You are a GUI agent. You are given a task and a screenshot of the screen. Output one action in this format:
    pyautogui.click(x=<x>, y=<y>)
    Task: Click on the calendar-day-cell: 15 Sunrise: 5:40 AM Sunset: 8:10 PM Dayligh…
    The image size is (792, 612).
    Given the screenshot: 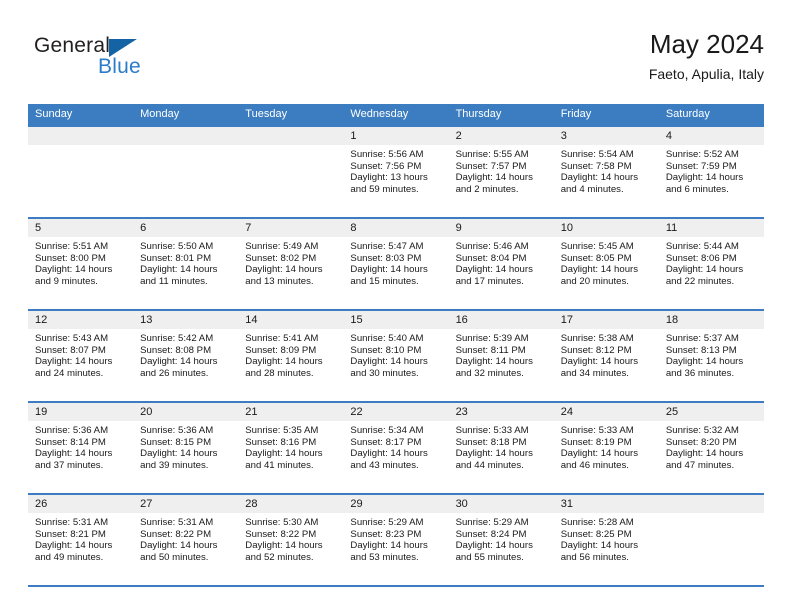 What is the action you would take?
    pyautogui.click(x=396, y=356)
    